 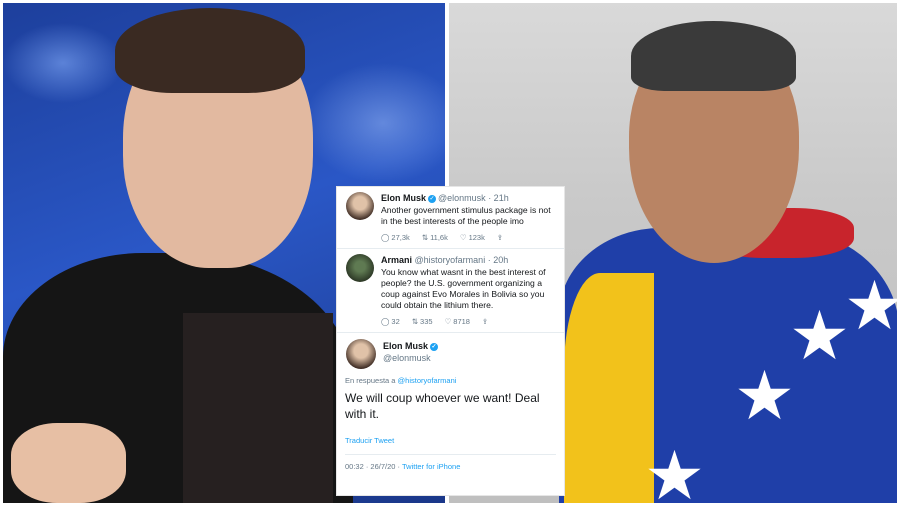 I want to click on retweet-count: 11,6k, so click(x=439, y=237).